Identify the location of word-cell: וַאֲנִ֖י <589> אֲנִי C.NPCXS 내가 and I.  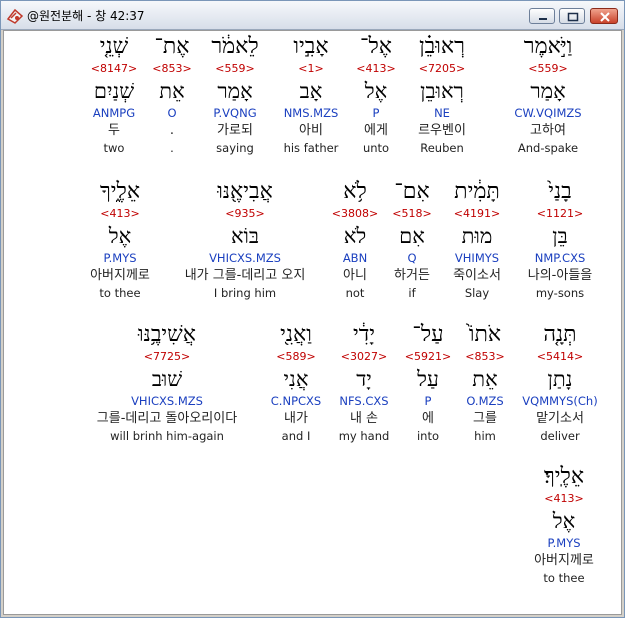
(296, 382).